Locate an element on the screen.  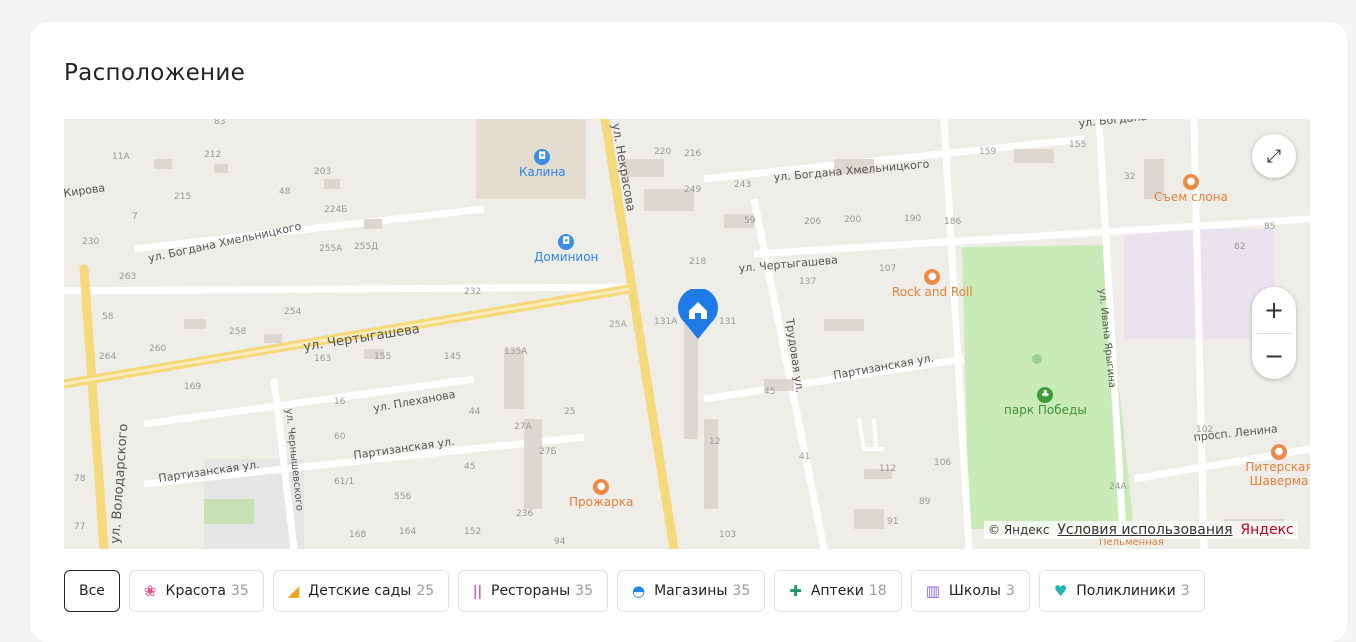
filter-chip: Все is located at coordinates (92, 591).